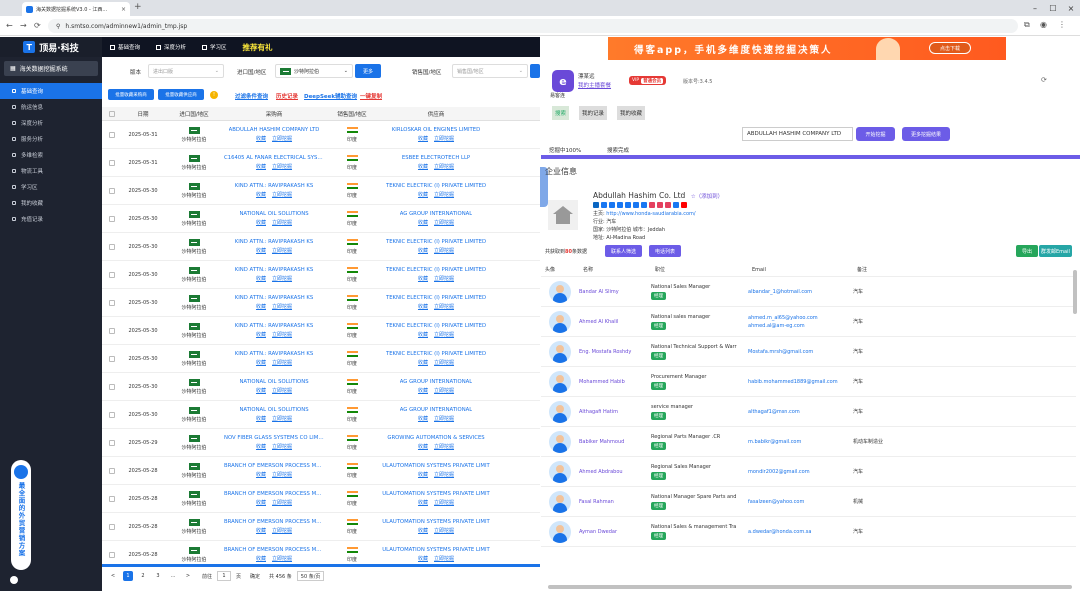  Describe the element at coordinates (214, 47) in the screenshot. I see `topnav-item-2: 学习区` at that location.